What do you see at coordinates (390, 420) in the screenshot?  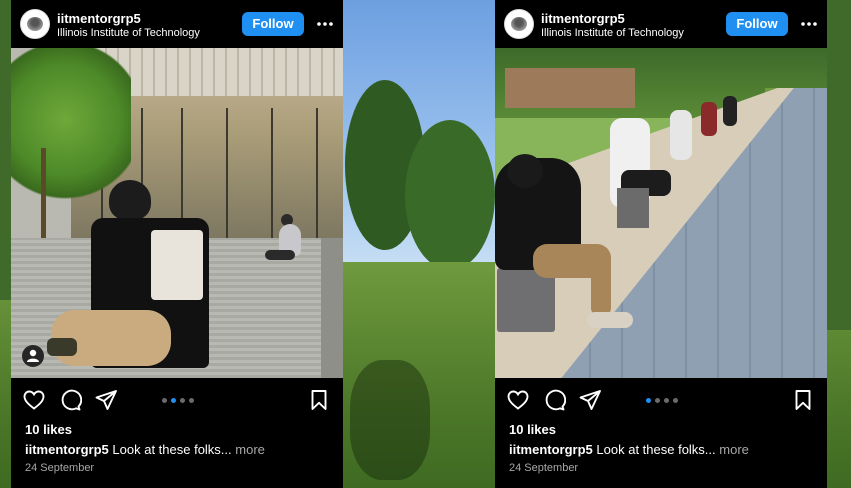 I see `tree-shadow` at bounding box center [390, 420].